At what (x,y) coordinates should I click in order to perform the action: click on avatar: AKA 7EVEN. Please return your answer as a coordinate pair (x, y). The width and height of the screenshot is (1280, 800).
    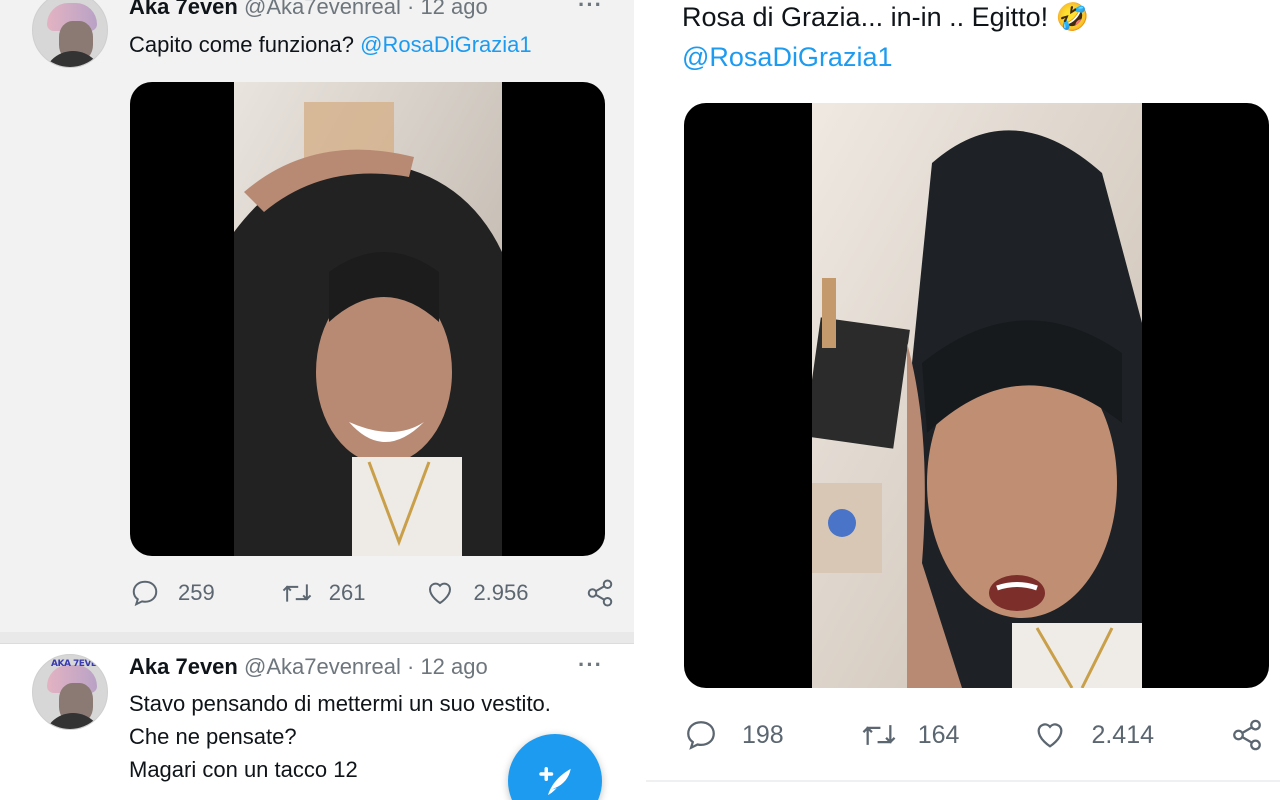
    Looking at the image, I should click on (70, 692).